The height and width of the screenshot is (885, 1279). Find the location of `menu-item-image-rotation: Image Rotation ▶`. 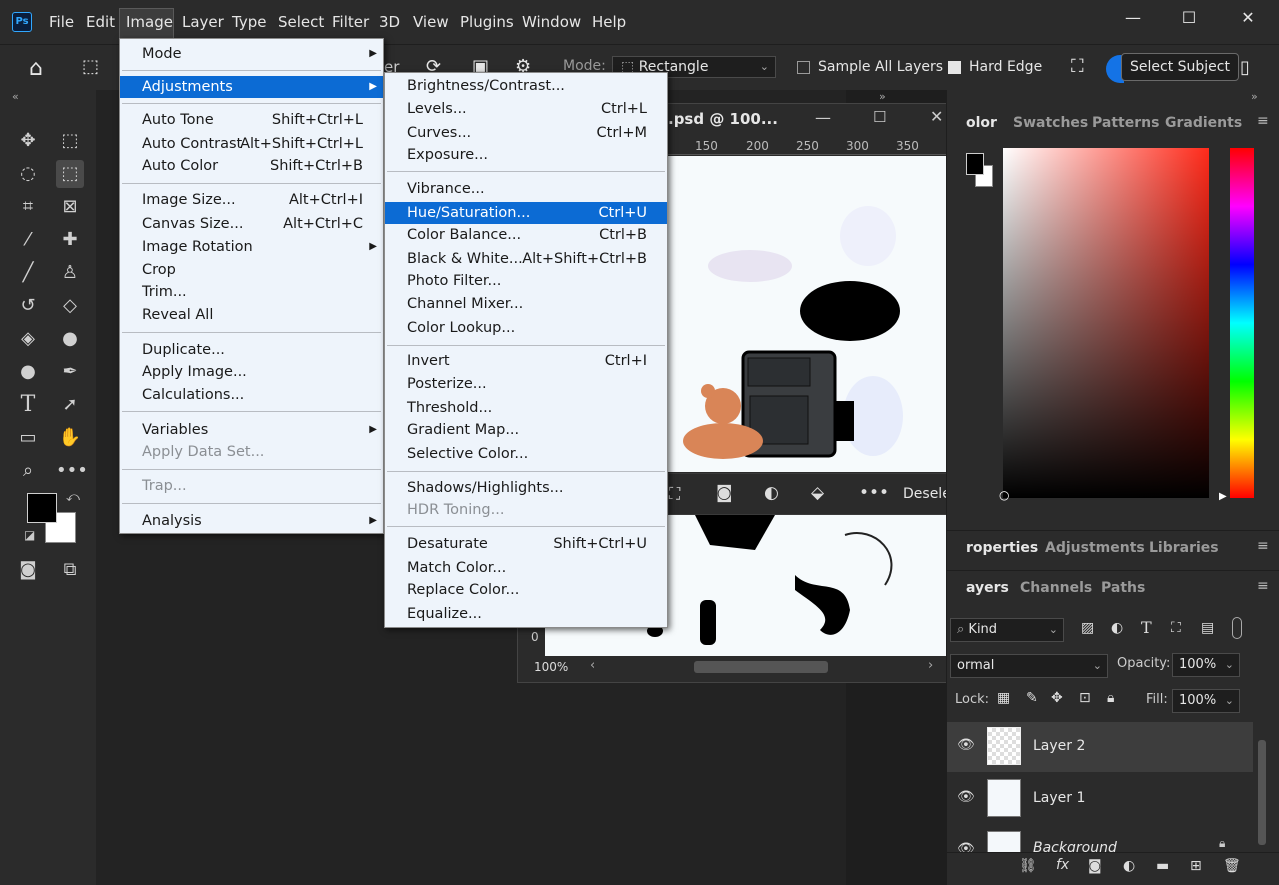

menu-item-image-rotation: Image Rotation ▶ is located at coordinates (251, 247).